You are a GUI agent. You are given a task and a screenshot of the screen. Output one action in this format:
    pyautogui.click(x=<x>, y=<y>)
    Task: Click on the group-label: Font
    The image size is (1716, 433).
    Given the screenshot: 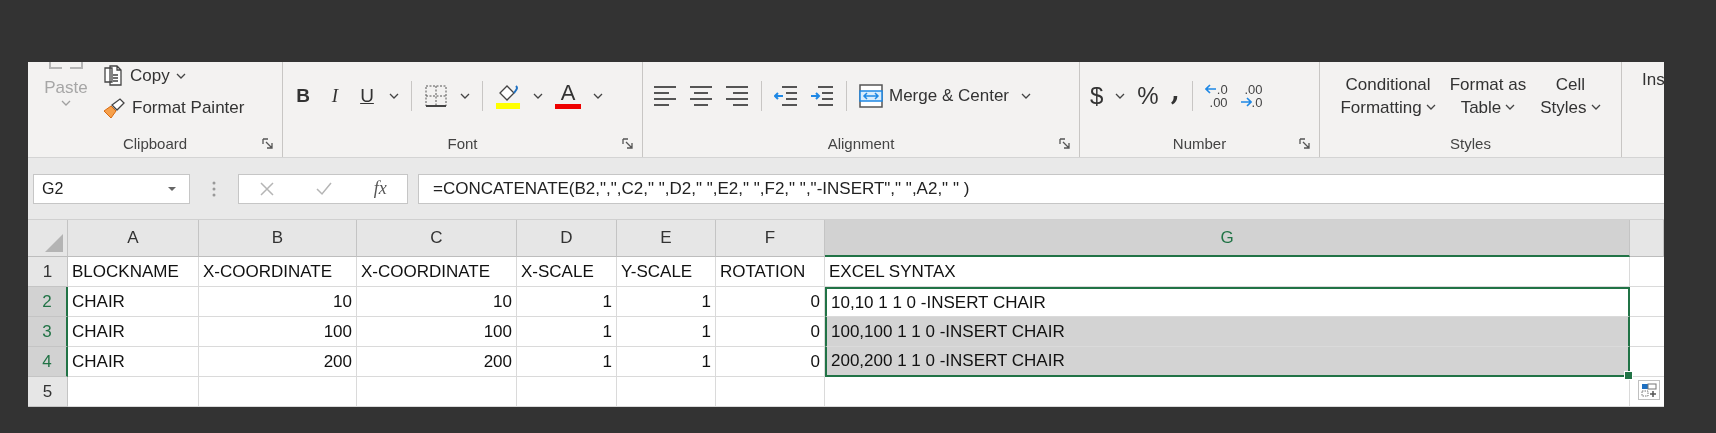 What is the action you would take?
    pyautogui.click(x=462, y=143)
    